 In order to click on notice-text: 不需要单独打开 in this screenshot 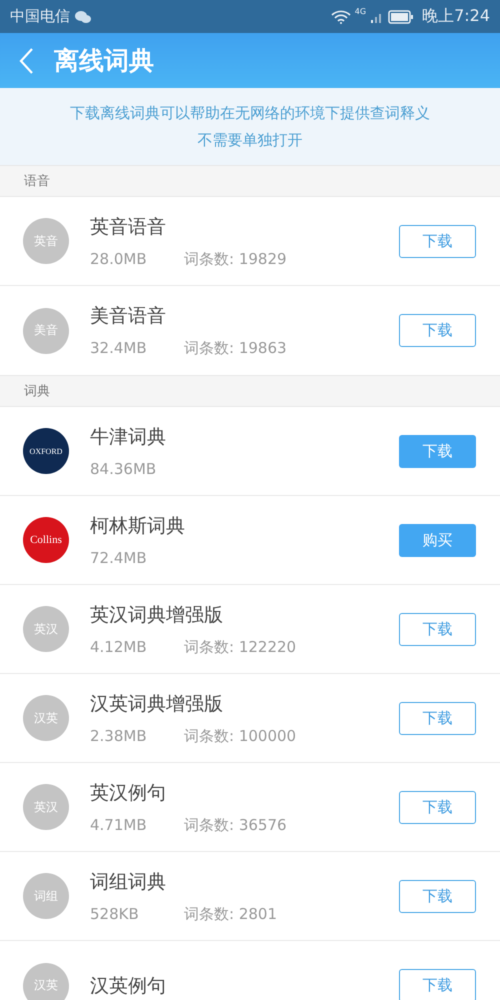, I will do `click(250, 140)`.